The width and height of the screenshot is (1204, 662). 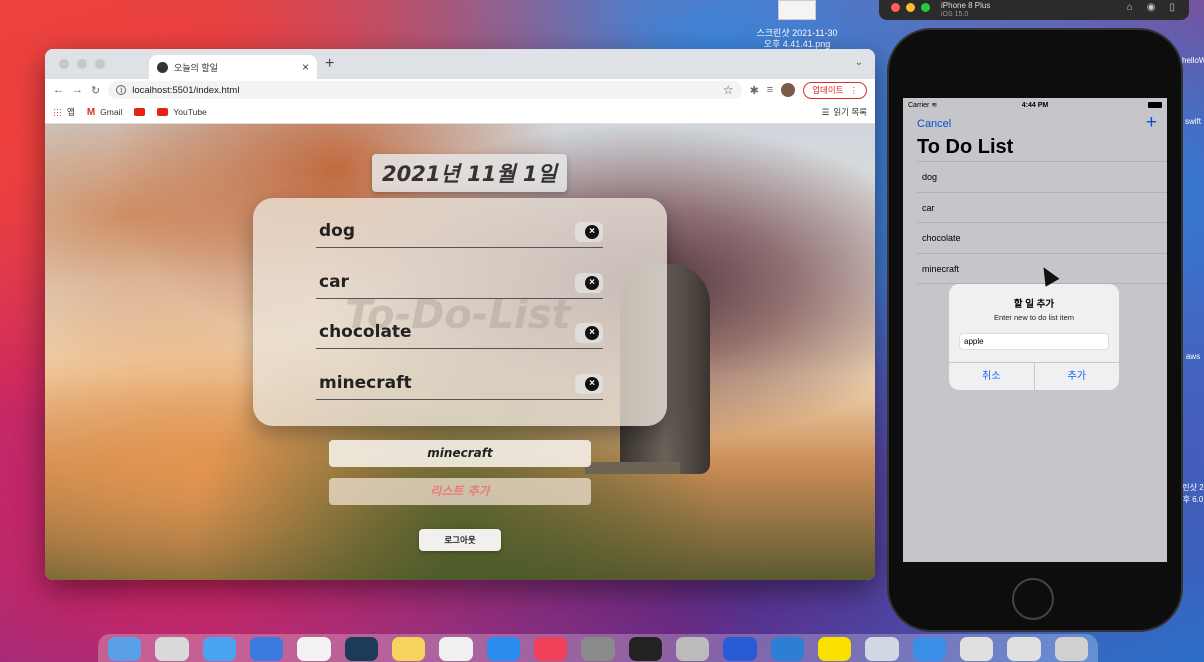 I want to click on simulator-window-controls, so click(x=910, y=7).